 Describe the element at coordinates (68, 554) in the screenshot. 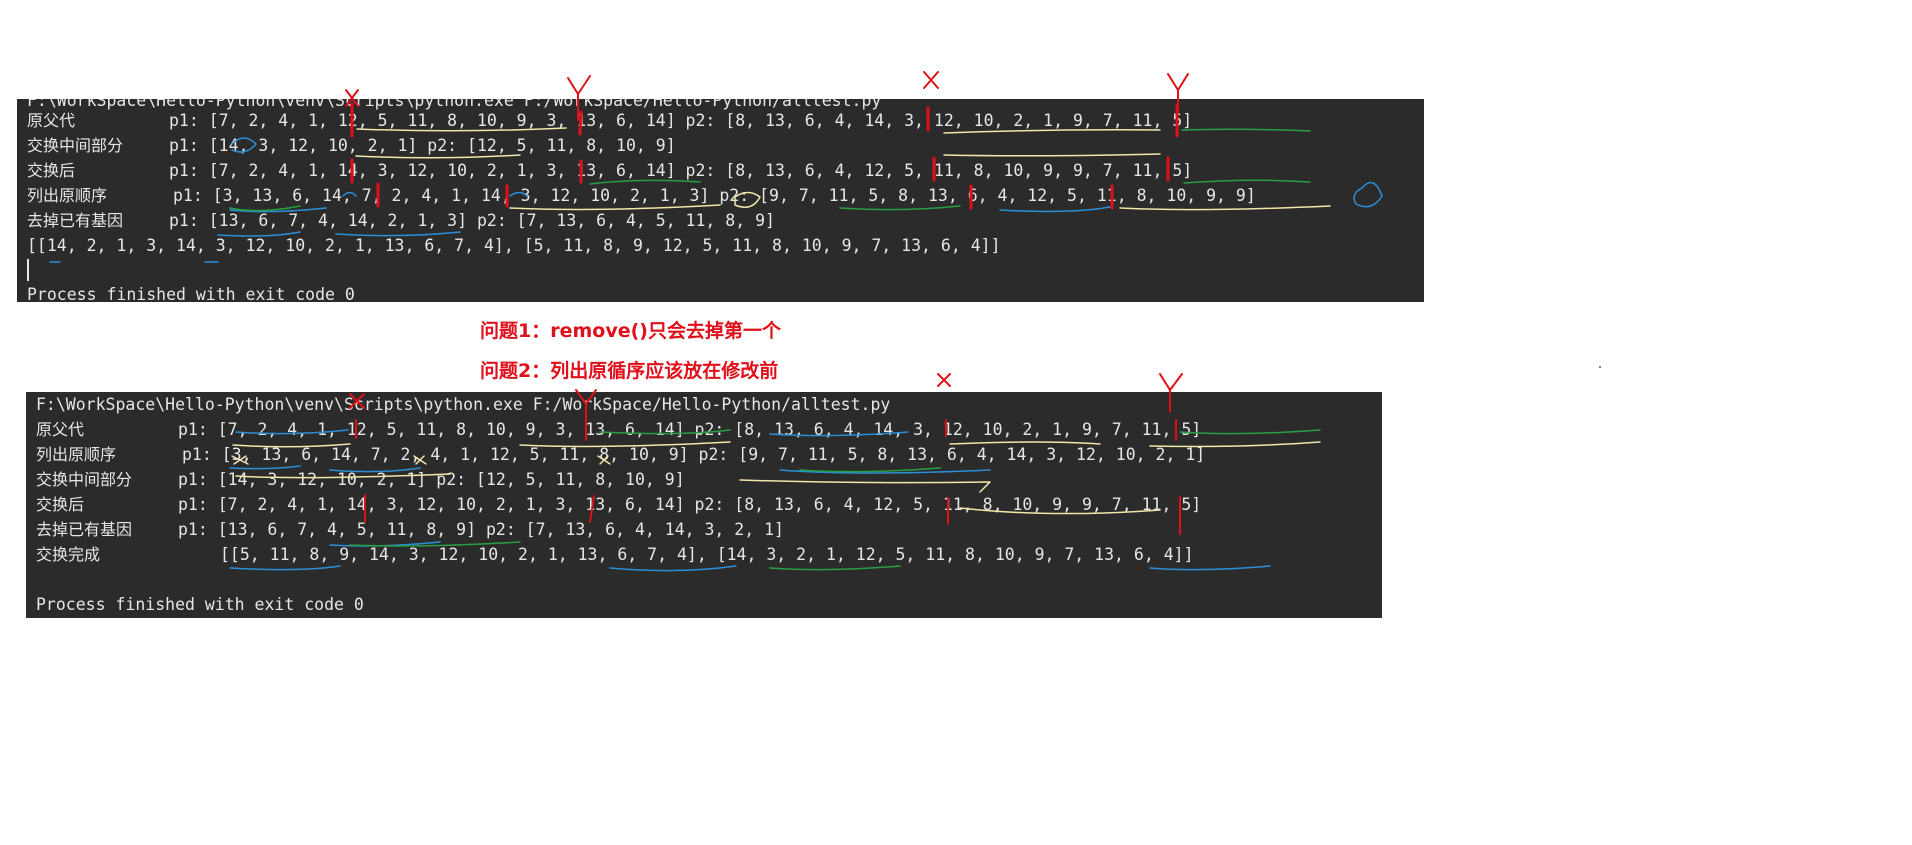

I see `line-label: 交换完成` at that location.